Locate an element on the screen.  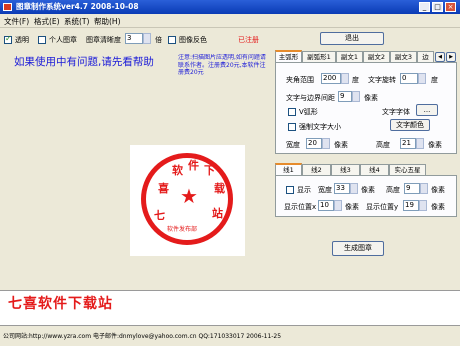
angle-unit: 度 is located at coordinates (355, 80).